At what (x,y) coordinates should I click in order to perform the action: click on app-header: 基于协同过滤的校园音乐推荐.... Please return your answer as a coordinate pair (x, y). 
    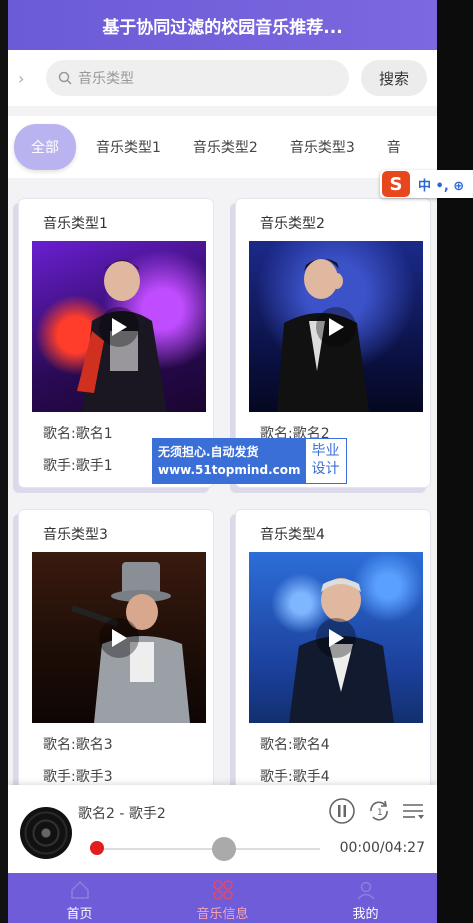
    Looking at the image, I should click on (222, 25).